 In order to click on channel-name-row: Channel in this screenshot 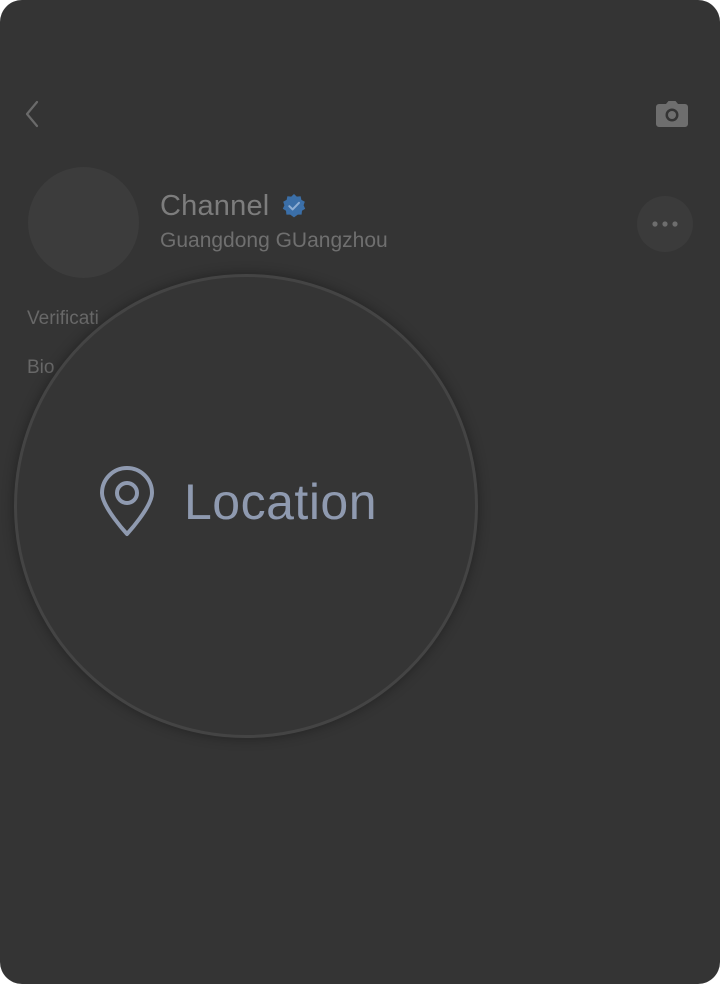, I will do `click(233, 206)`.